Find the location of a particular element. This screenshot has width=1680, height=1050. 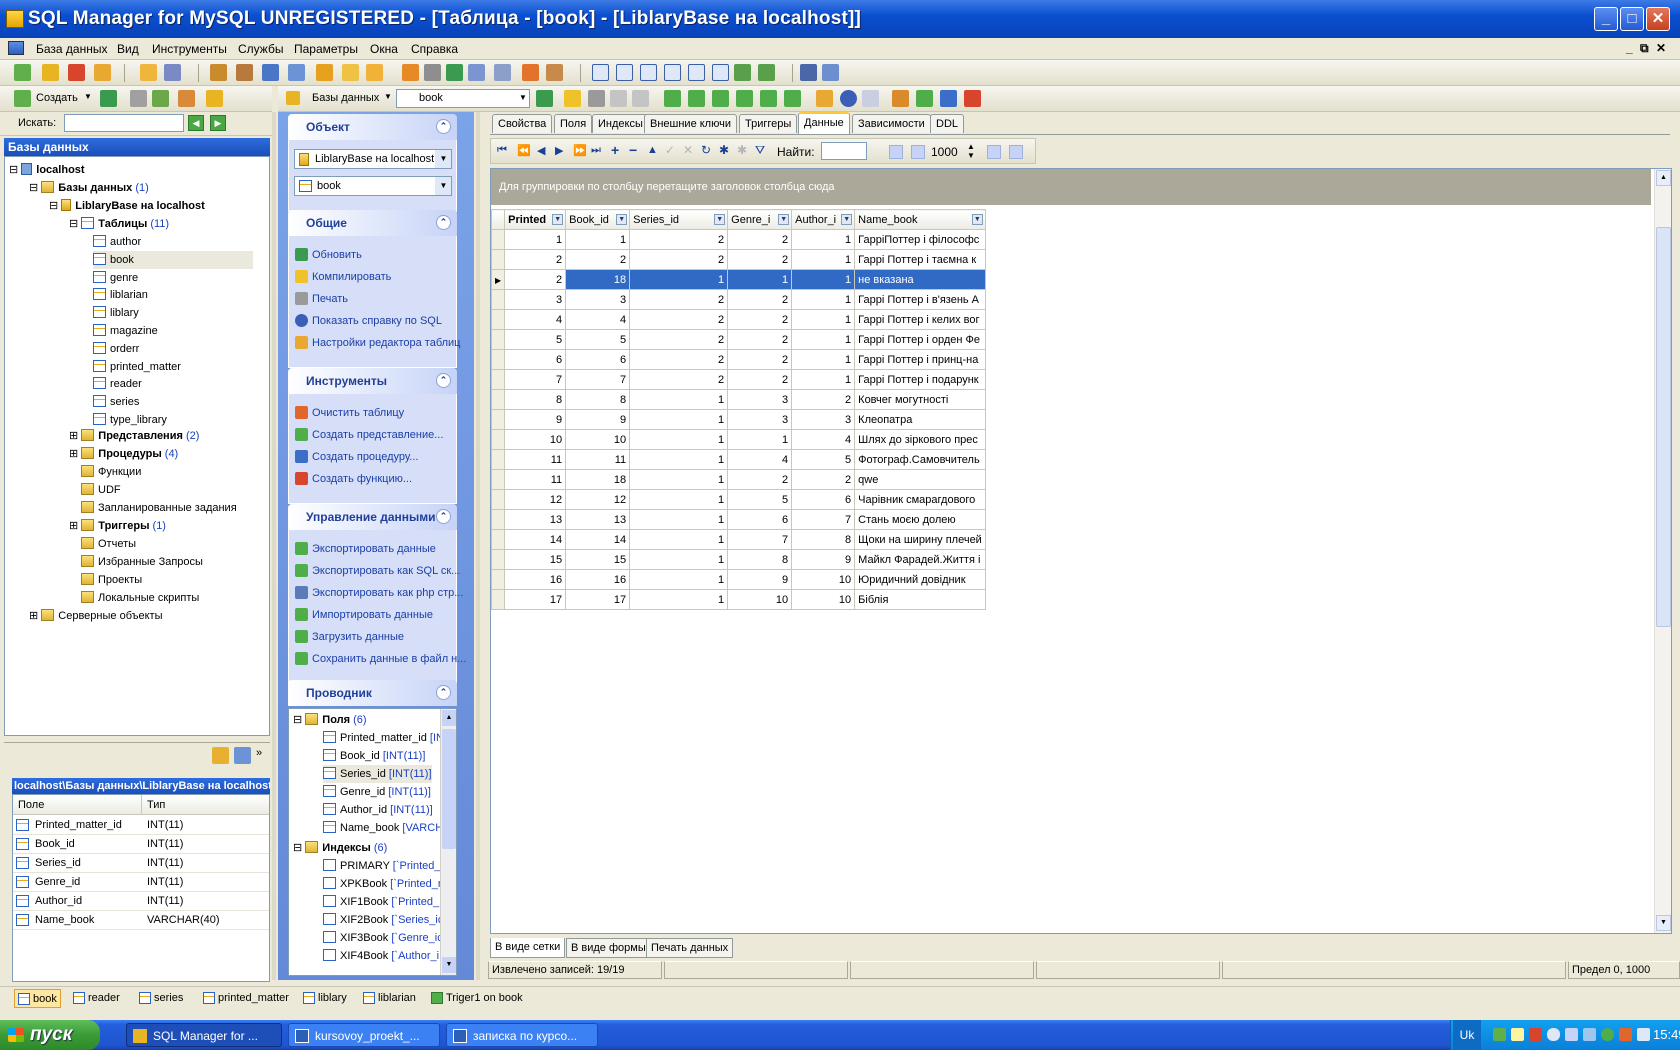

disconnect-db-icon is located at coordinates (102, 72).